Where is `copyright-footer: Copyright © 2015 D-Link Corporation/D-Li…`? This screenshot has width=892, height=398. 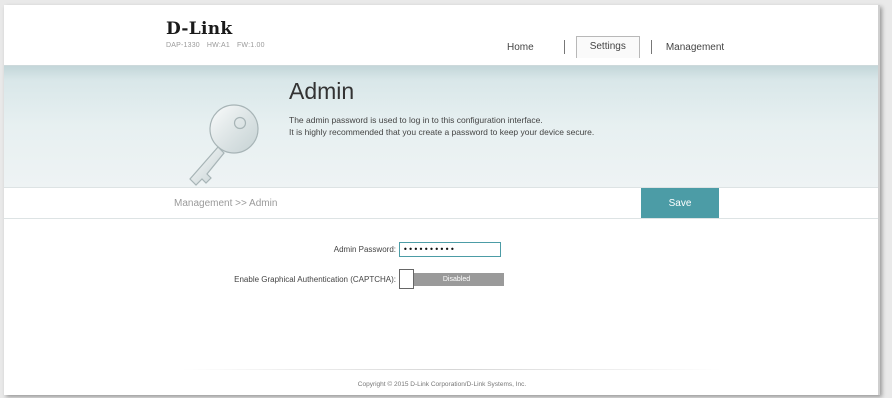
copyright-footer: Copyright © 2015 D-Link Corporation/D-Li… is located at coordinates (442, 384).